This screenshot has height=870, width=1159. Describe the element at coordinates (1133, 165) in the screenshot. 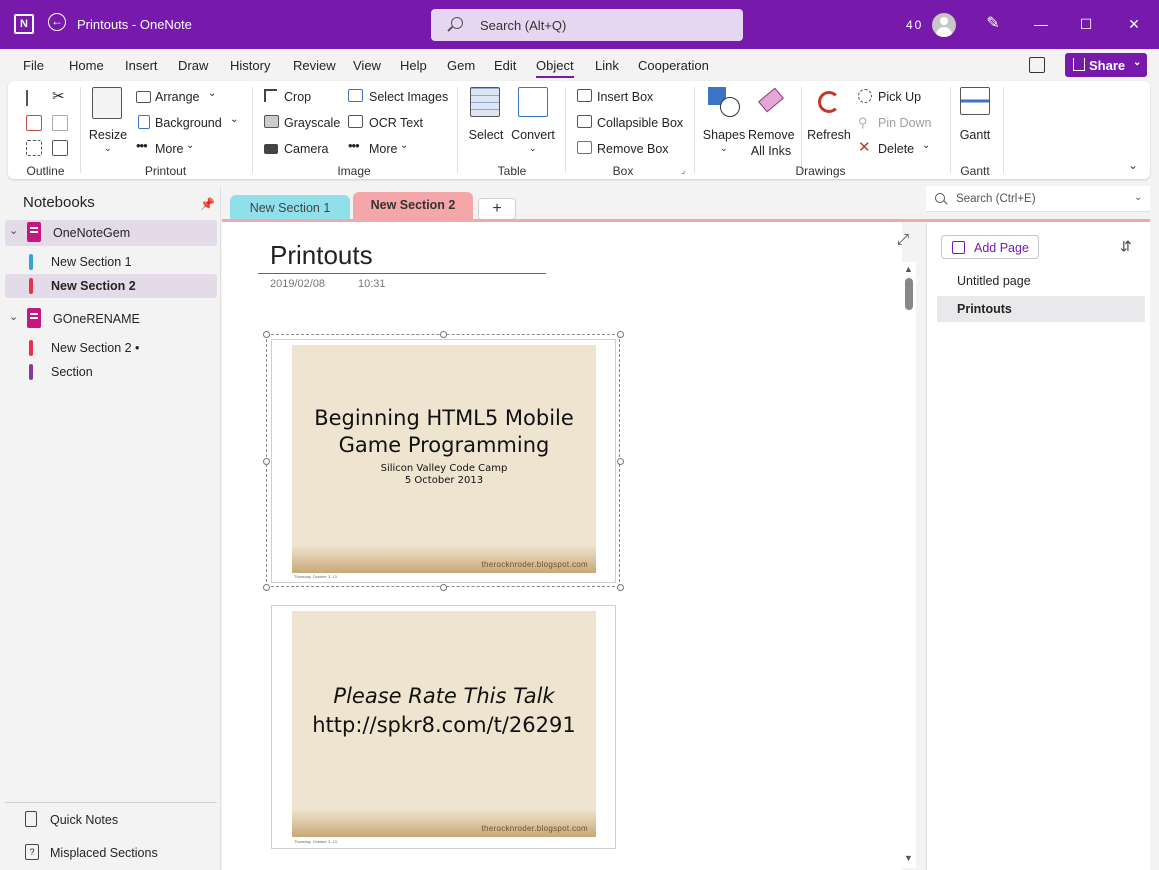

I see `collapse-ribbon-icon: ⌄` at that location.